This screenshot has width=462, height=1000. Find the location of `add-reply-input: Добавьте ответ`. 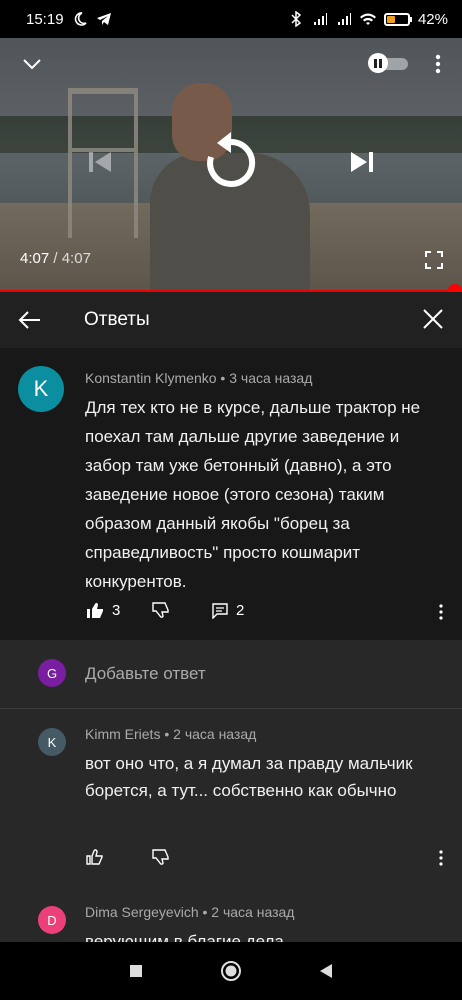

add-reply-input: Добавьте ответ is located at coordinates (145, 674).